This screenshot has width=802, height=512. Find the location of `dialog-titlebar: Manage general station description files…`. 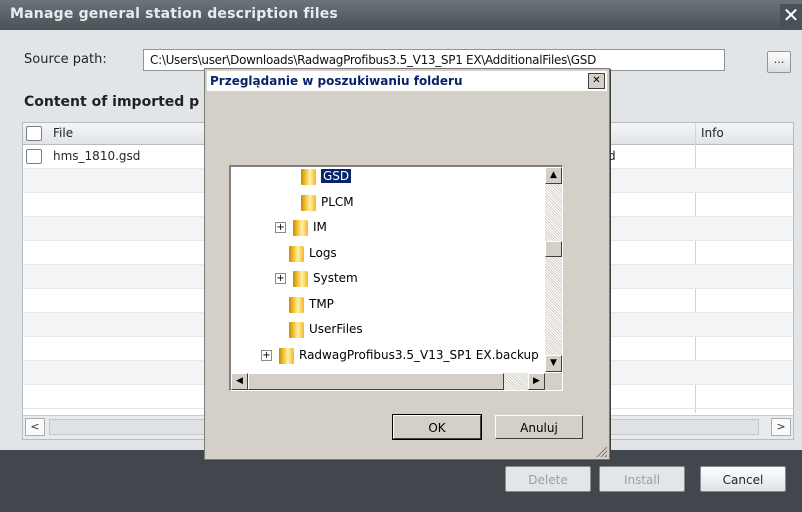

dialog-titlebar: Manage general station description files… is located at coordinates (401, 15).